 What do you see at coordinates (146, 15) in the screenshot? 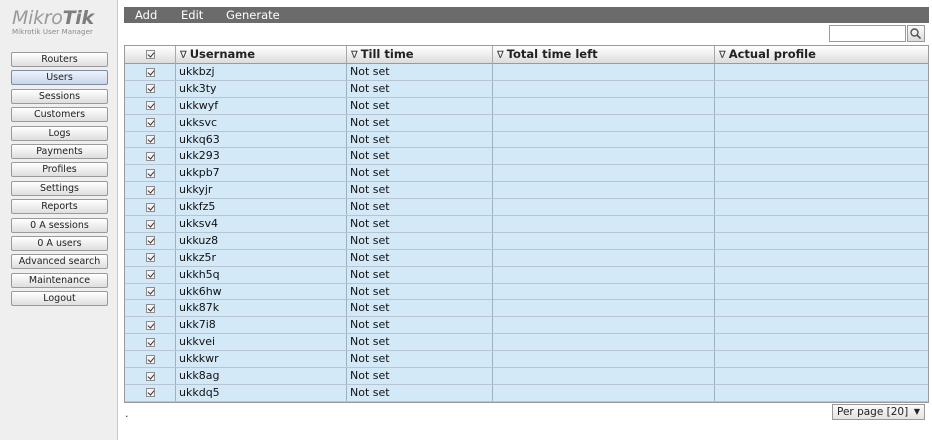
I see `menu-add: Add` at bounding box center [146, 15].